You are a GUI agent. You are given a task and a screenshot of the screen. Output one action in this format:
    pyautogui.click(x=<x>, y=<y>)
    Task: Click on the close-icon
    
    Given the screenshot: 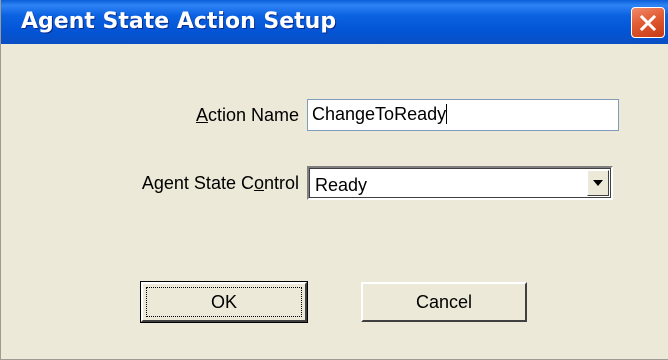 What is the action you would take?
    pyautogui.click(x=648, y=23)
    